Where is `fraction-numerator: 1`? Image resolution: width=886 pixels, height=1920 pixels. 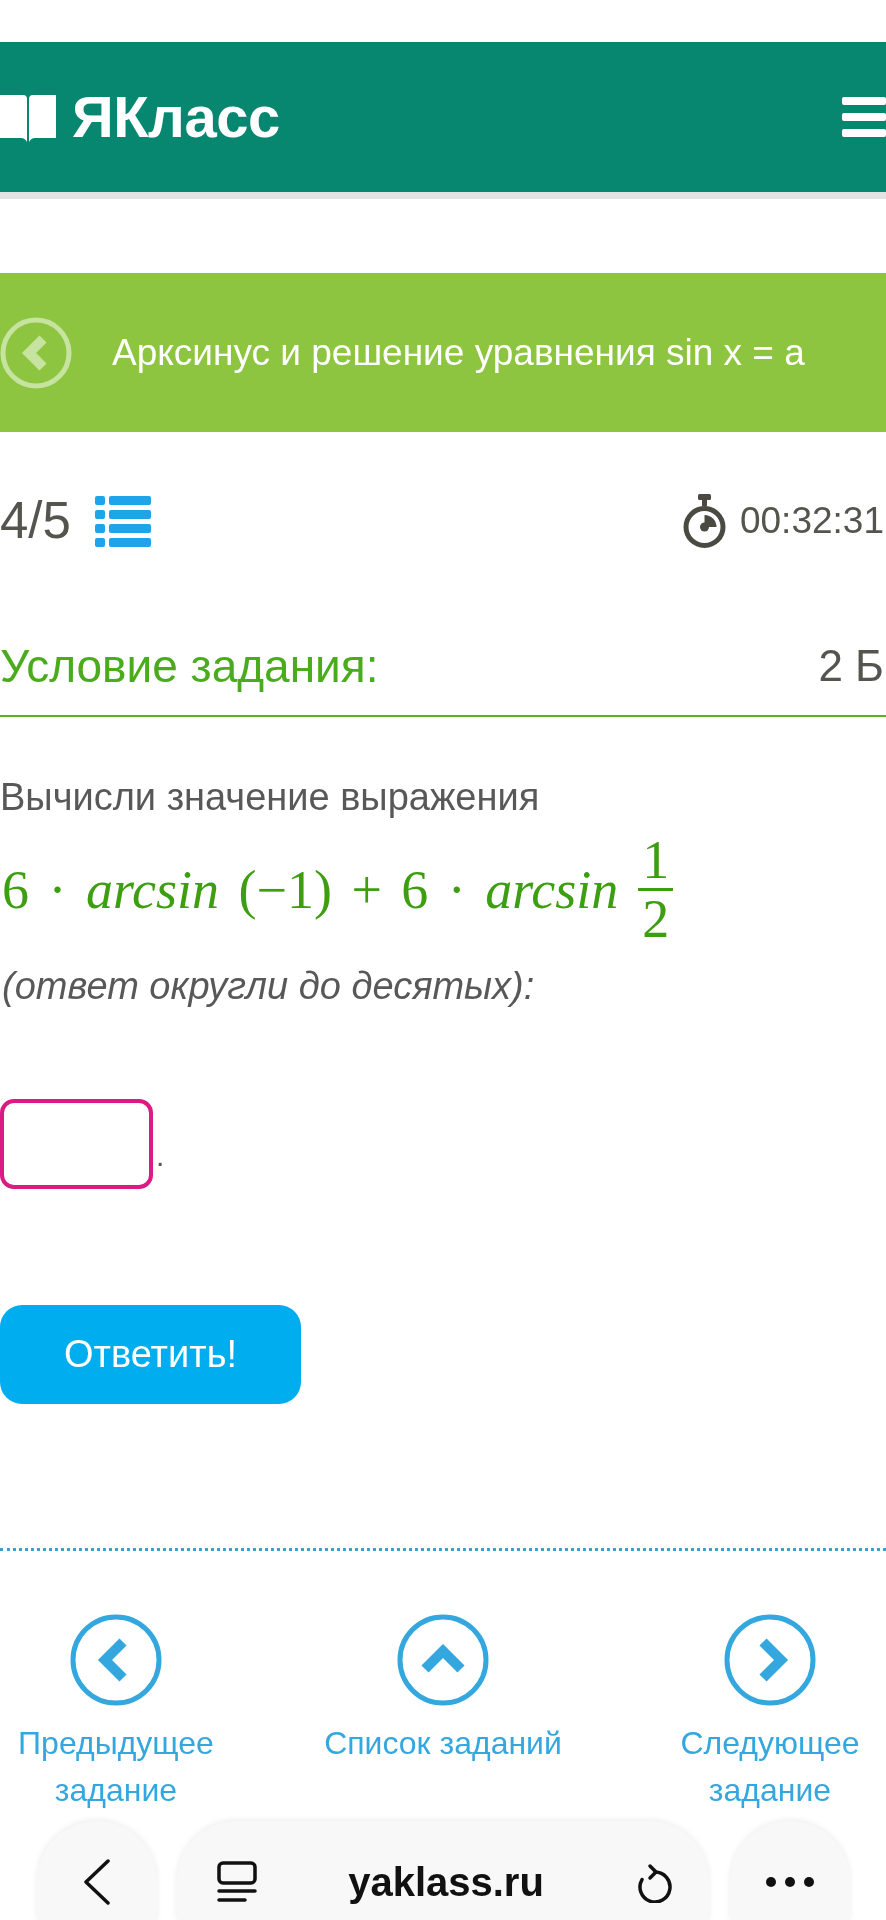 fraction-numerator: 1 is located at coordinates (656, 860).